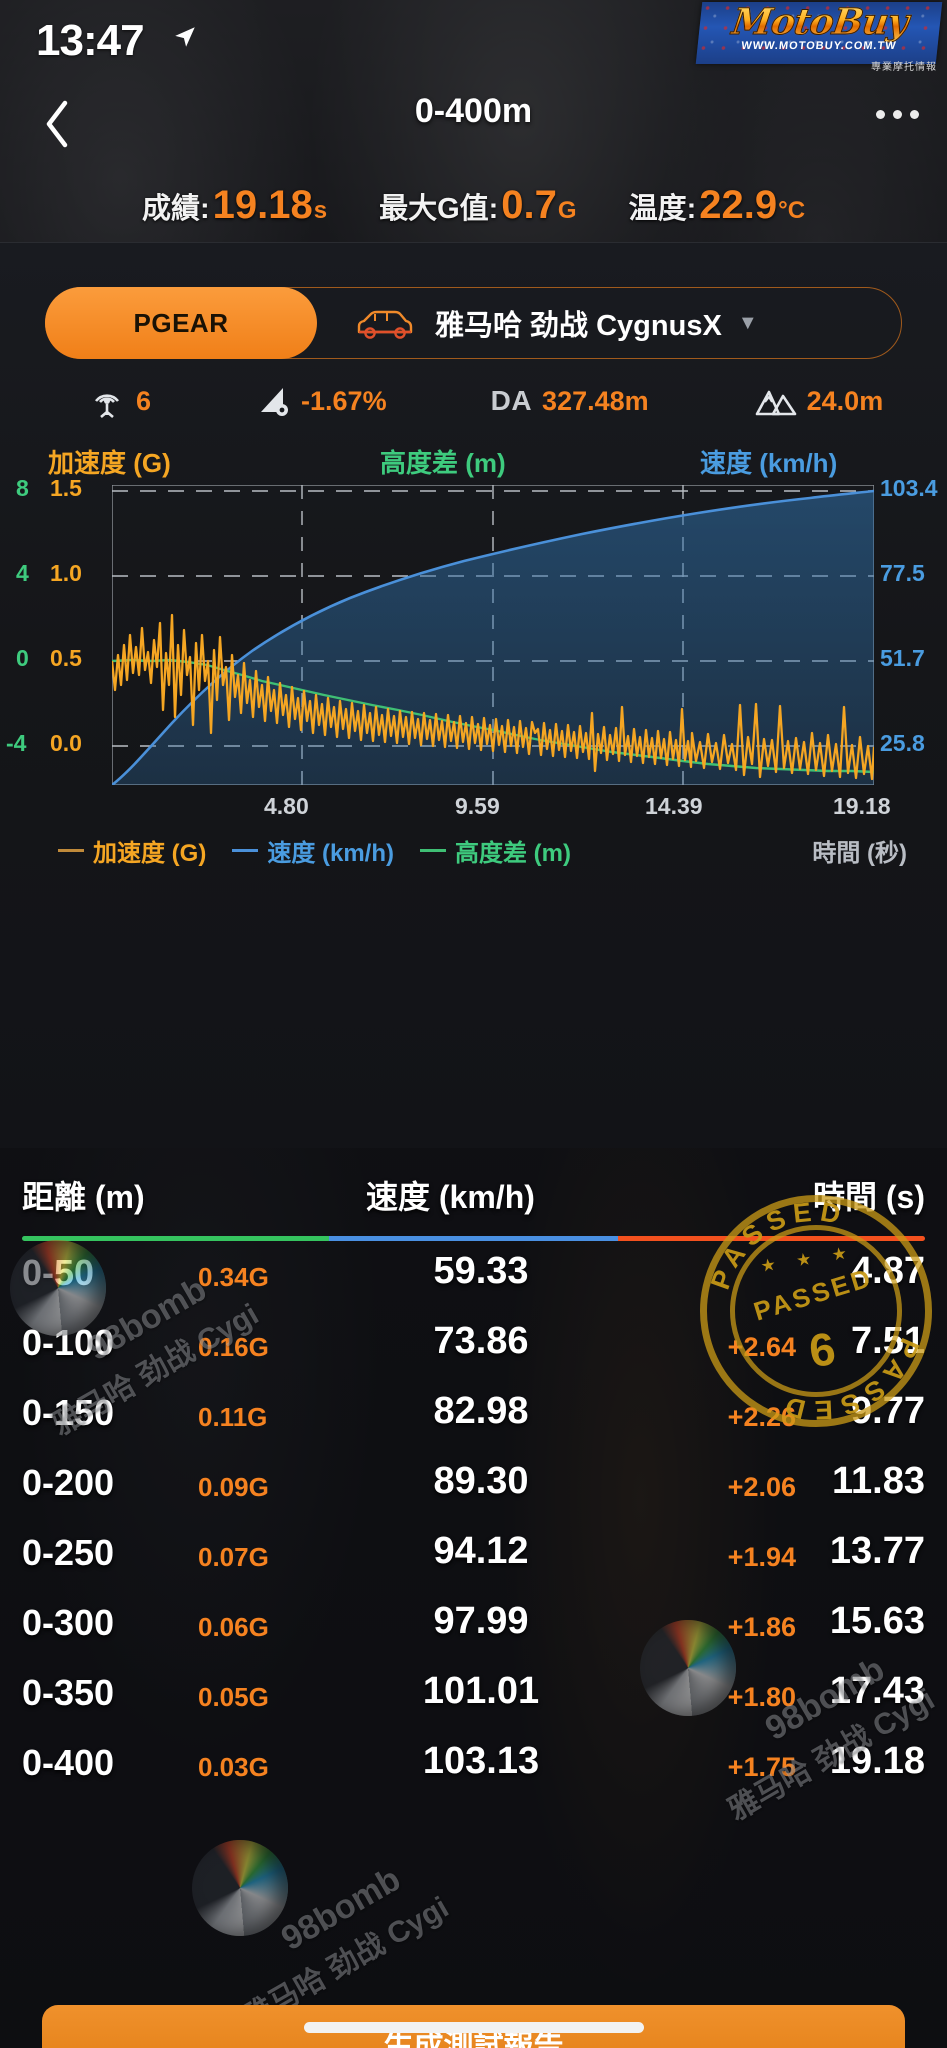 The width and height of the screenshot is (947, 2048). What do you see at coordinates (481, 1481) in the screenshot?
I see `cell-speed: 89.30` at bounding box center [481, 1481].